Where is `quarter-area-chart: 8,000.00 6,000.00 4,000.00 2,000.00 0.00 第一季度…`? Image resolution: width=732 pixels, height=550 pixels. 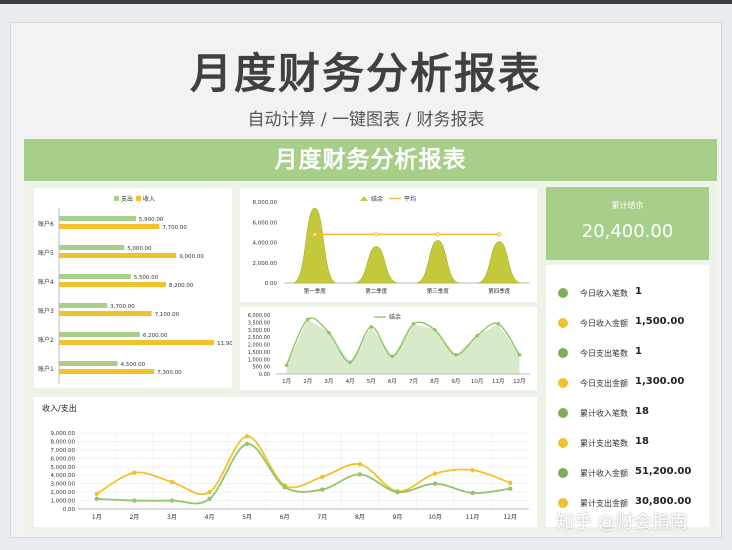
quarter-area-chart: 8,000.00 6,000.00 4,000.00 2,000.00 0.00 第一季度… is located at coordinates (391, 245).